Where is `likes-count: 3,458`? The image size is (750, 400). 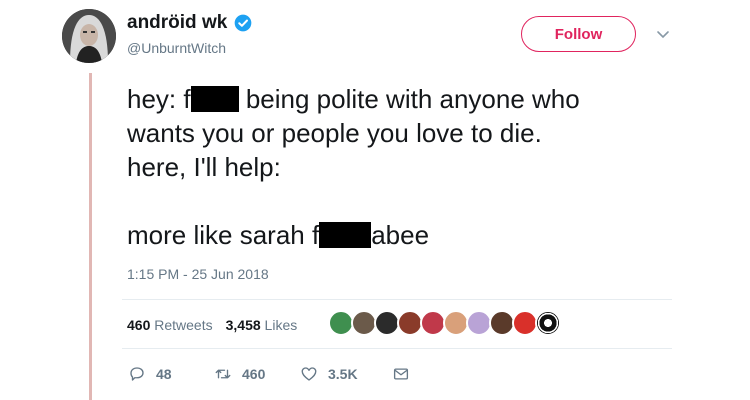 likes-count: 3,458 is located at coordinates (243, 325).